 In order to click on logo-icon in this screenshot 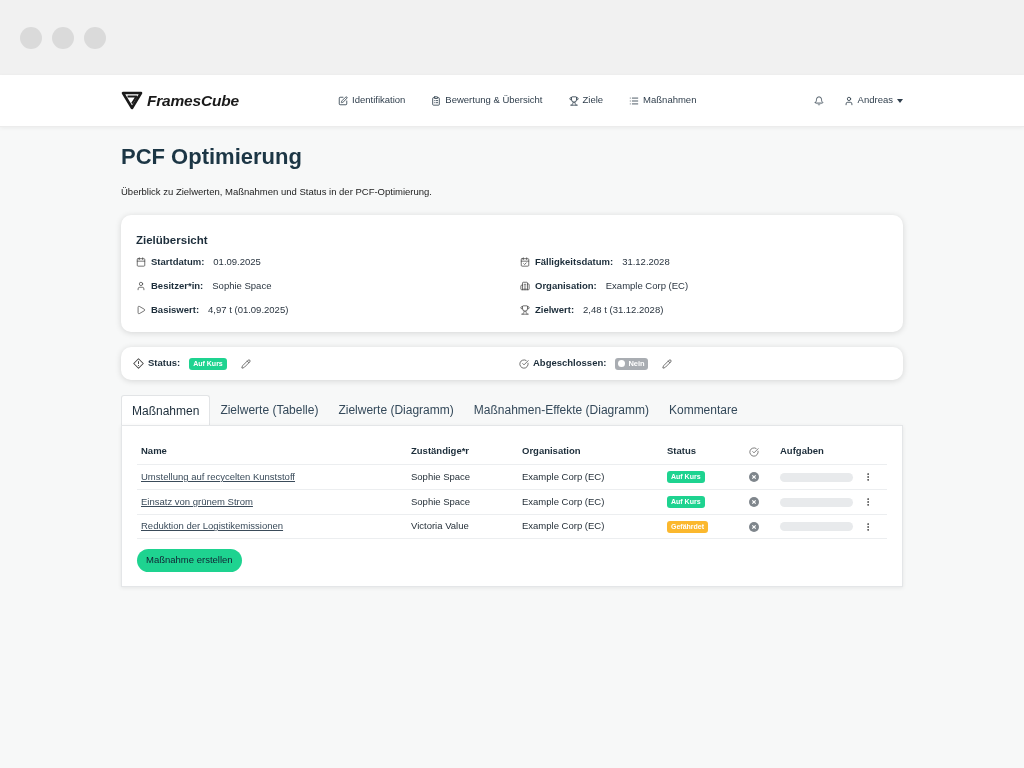, I will do `click(132, 100)`.